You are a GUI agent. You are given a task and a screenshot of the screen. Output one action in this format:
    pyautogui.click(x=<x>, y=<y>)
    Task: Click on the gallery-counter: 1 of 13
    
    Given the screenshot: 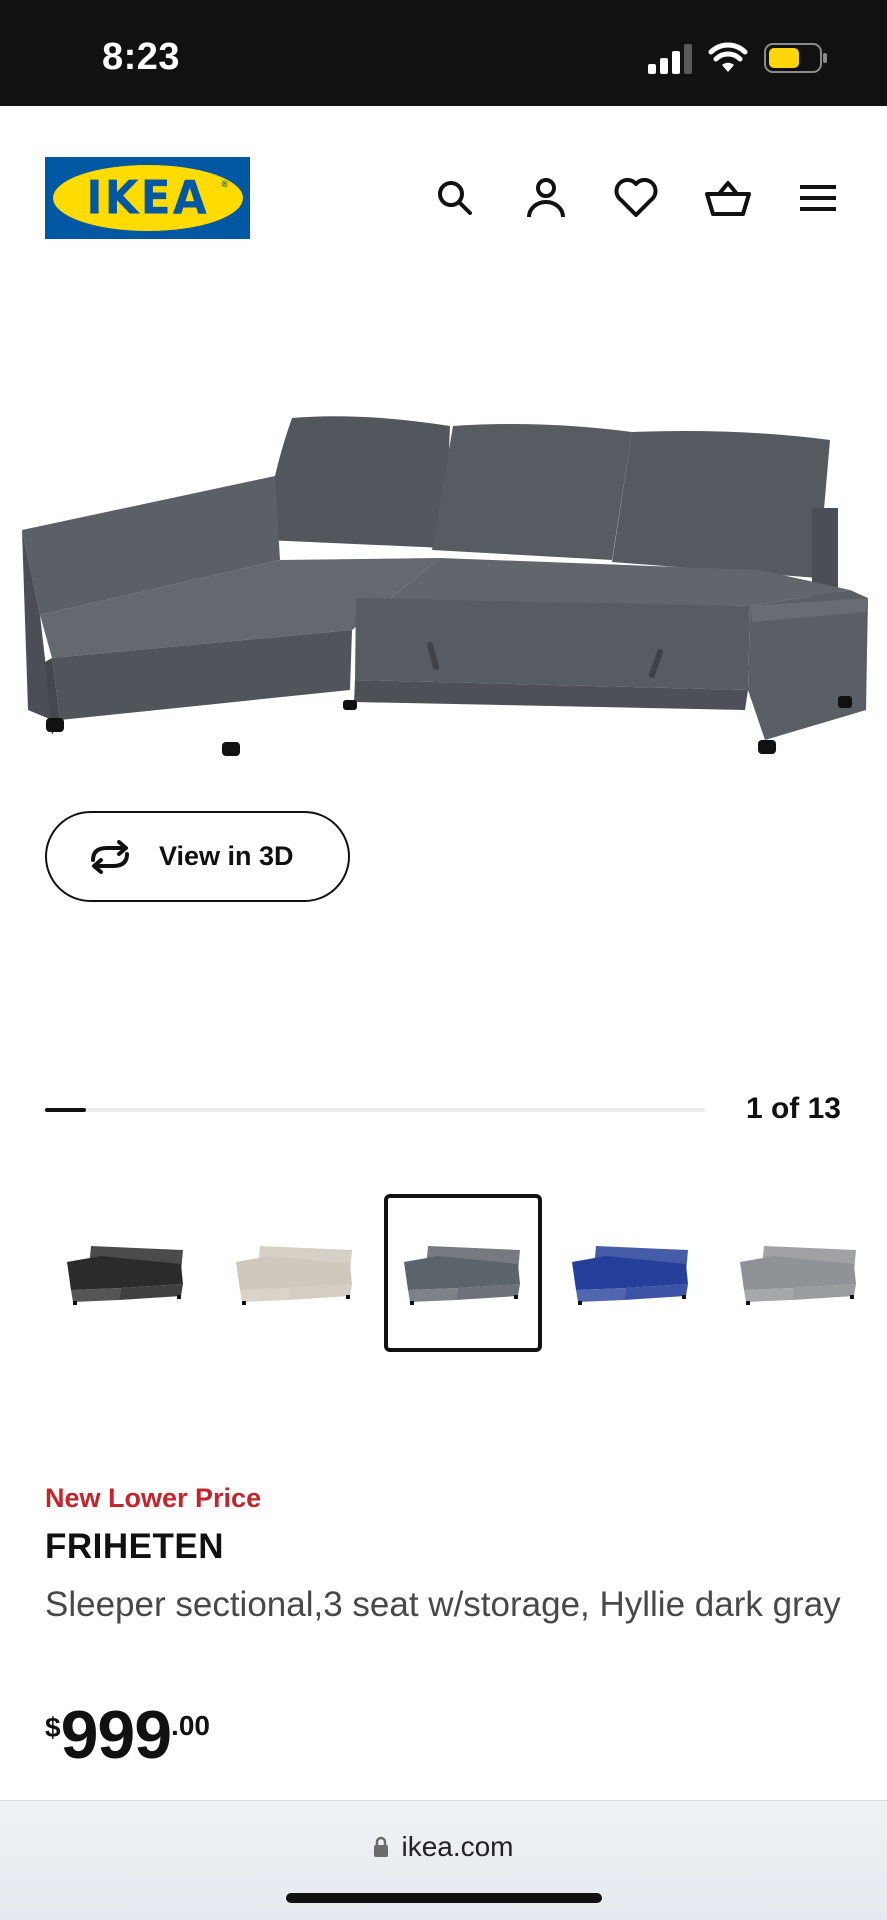 What is the action you would take?
    pyautogui.click(x=793, y=1108)
    